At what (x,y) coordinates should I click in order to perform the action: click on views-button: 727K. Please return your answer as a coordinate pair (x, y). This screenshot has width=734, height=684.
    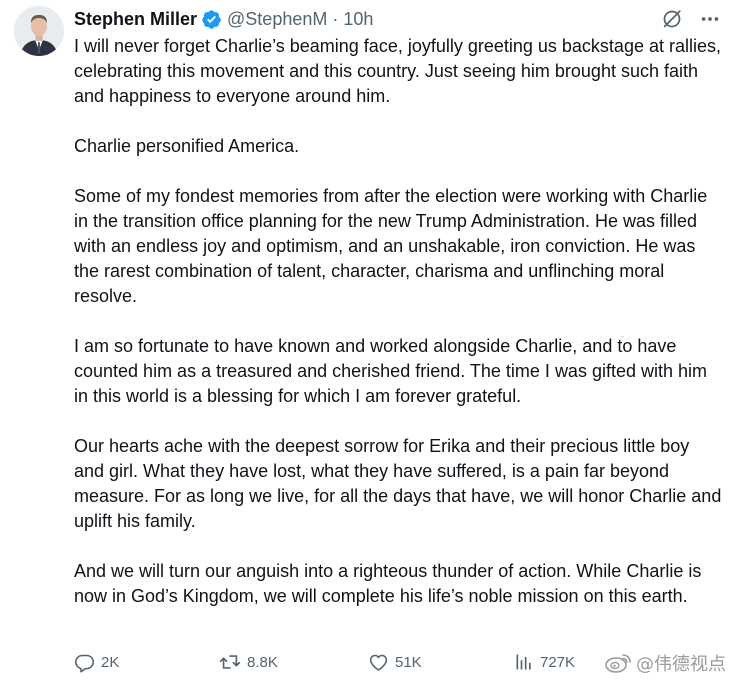
    Looking at the image, I should click on (544, 662).